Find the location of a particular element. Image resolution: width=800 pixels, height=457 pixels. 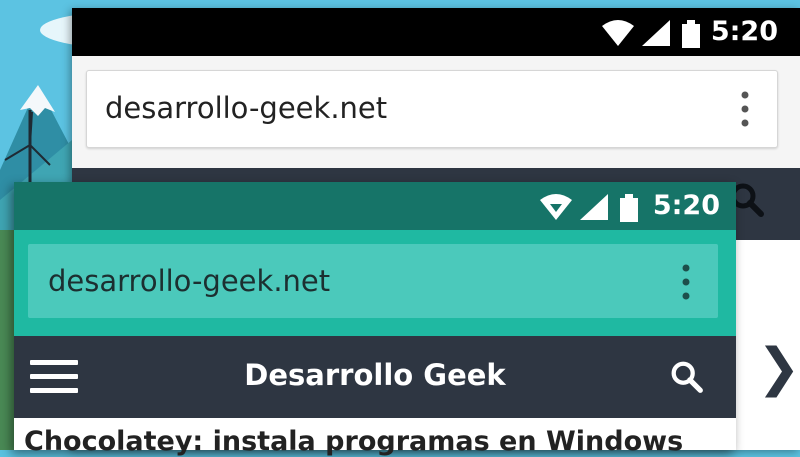

back-address-bar: desarrollo-geek.net is located at coordinates (432, 109).